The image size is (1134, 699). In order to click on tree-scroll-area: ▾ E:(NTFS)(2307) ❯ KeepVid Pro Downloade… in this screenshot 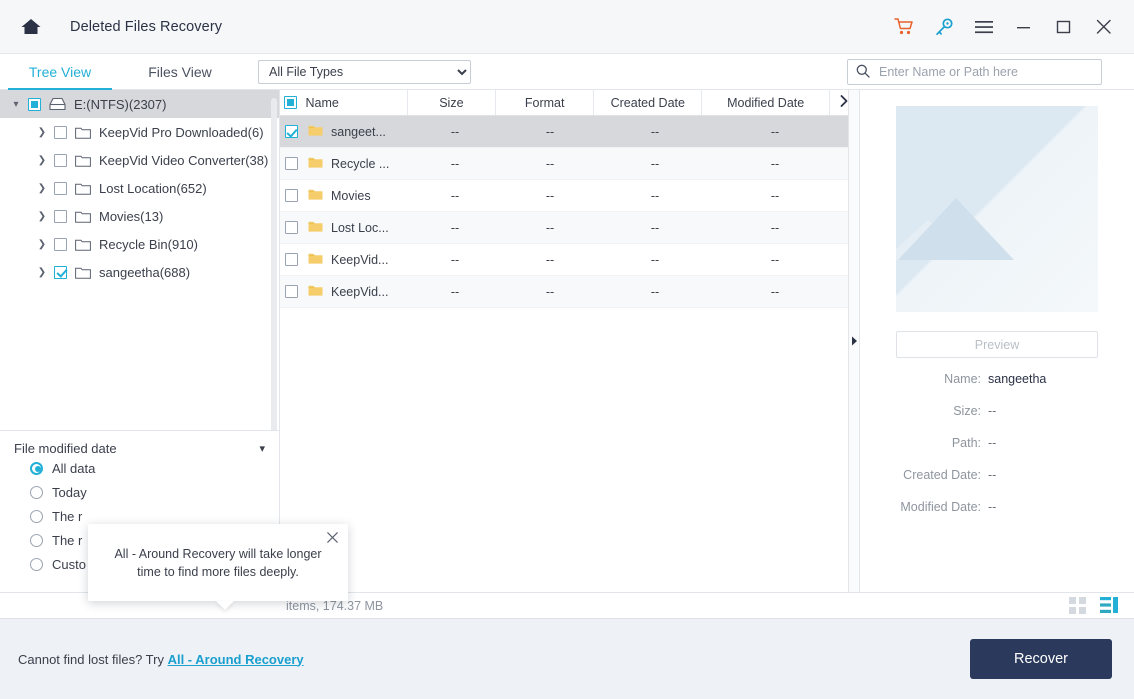, I will do `click(139, 260)`.